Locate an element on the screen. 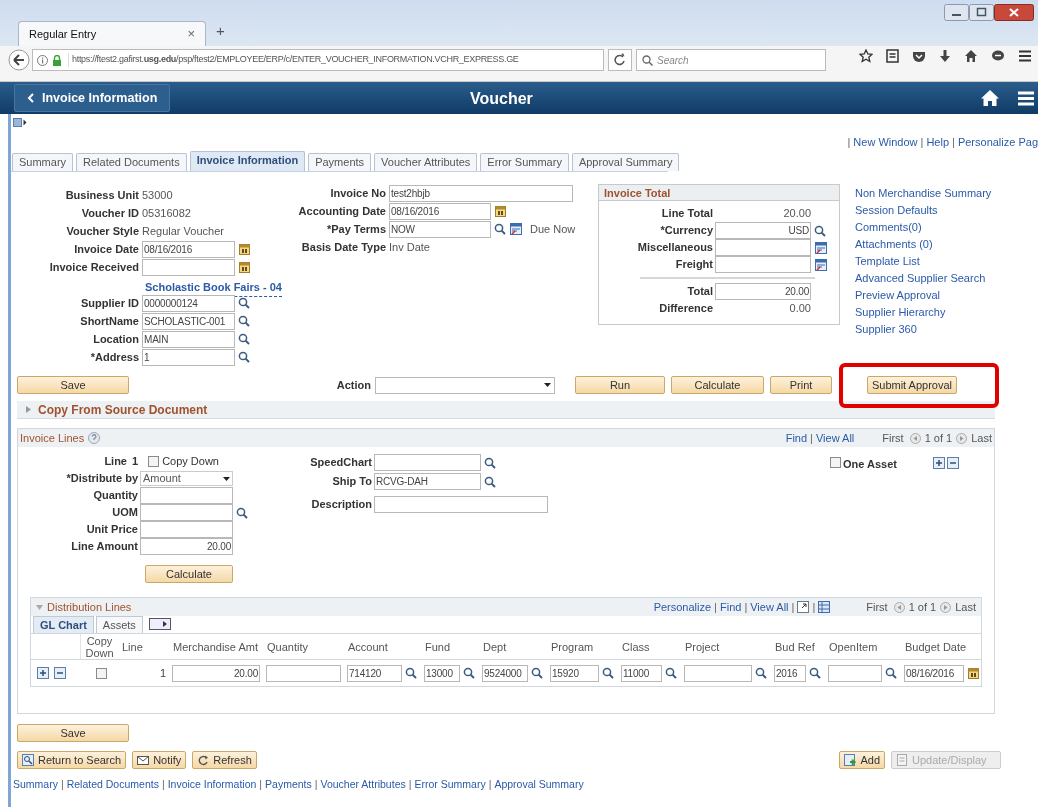 This screenshot has height=807, width=1038. link: Session Defaults is located at coordinates (923, 210).